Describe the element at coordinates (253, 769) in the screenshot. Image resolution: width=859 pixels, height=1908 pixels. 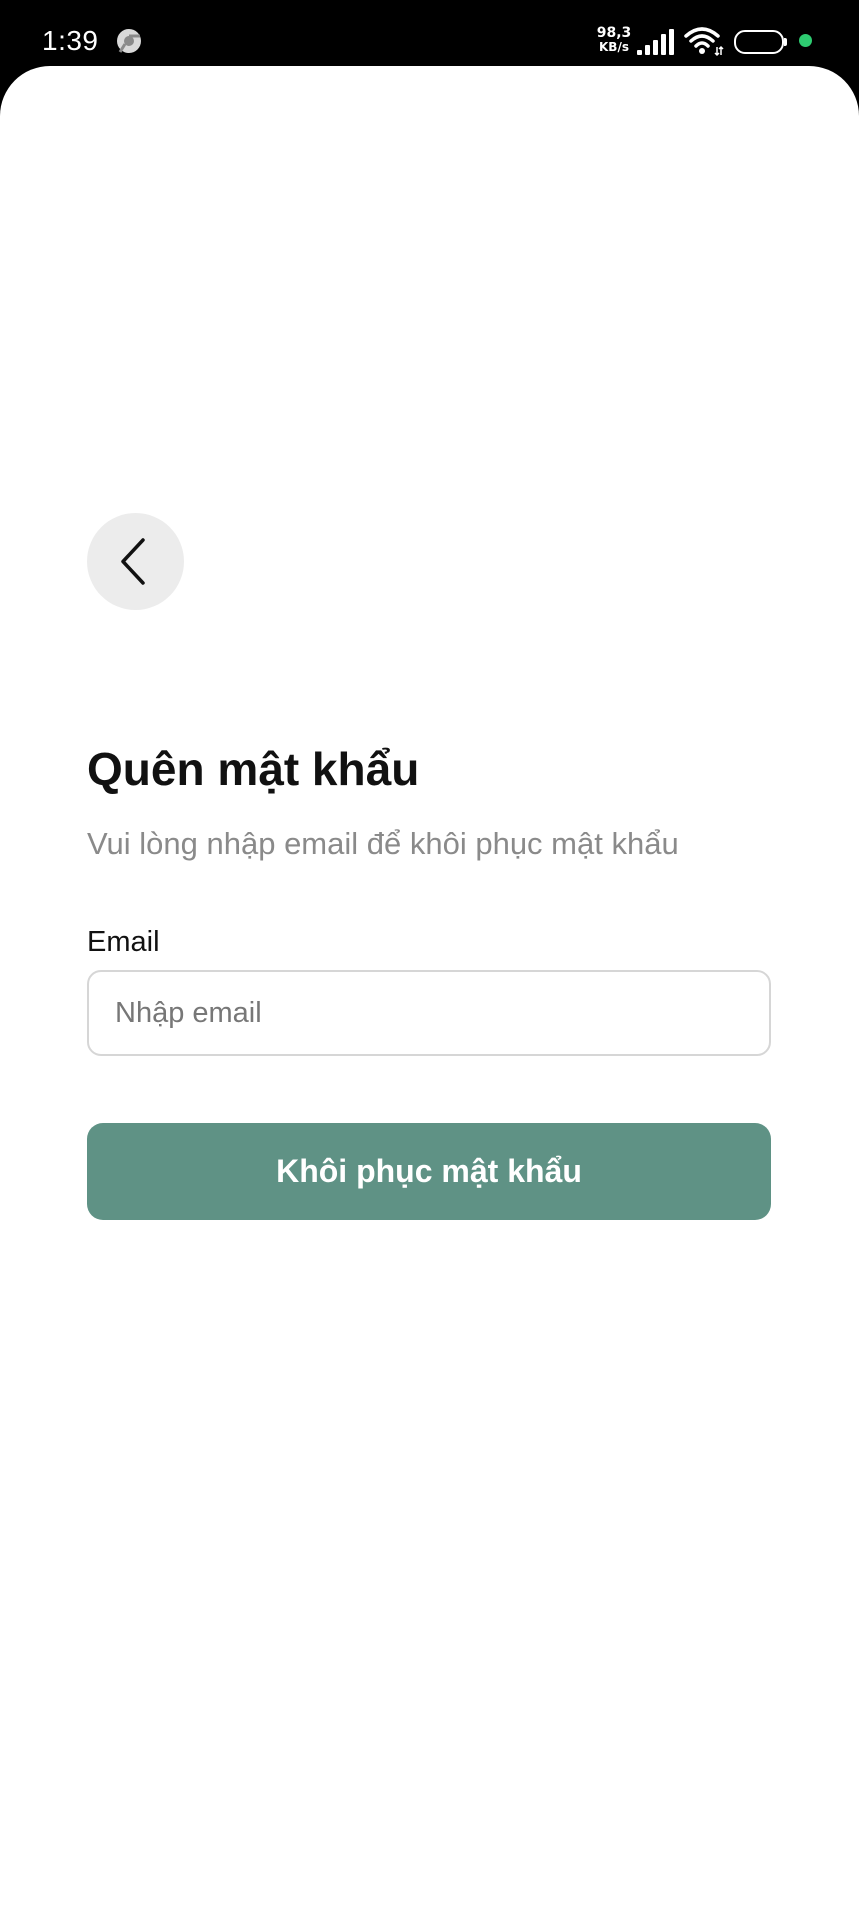
I see `page-title: Quên mật khẩu` at that location.